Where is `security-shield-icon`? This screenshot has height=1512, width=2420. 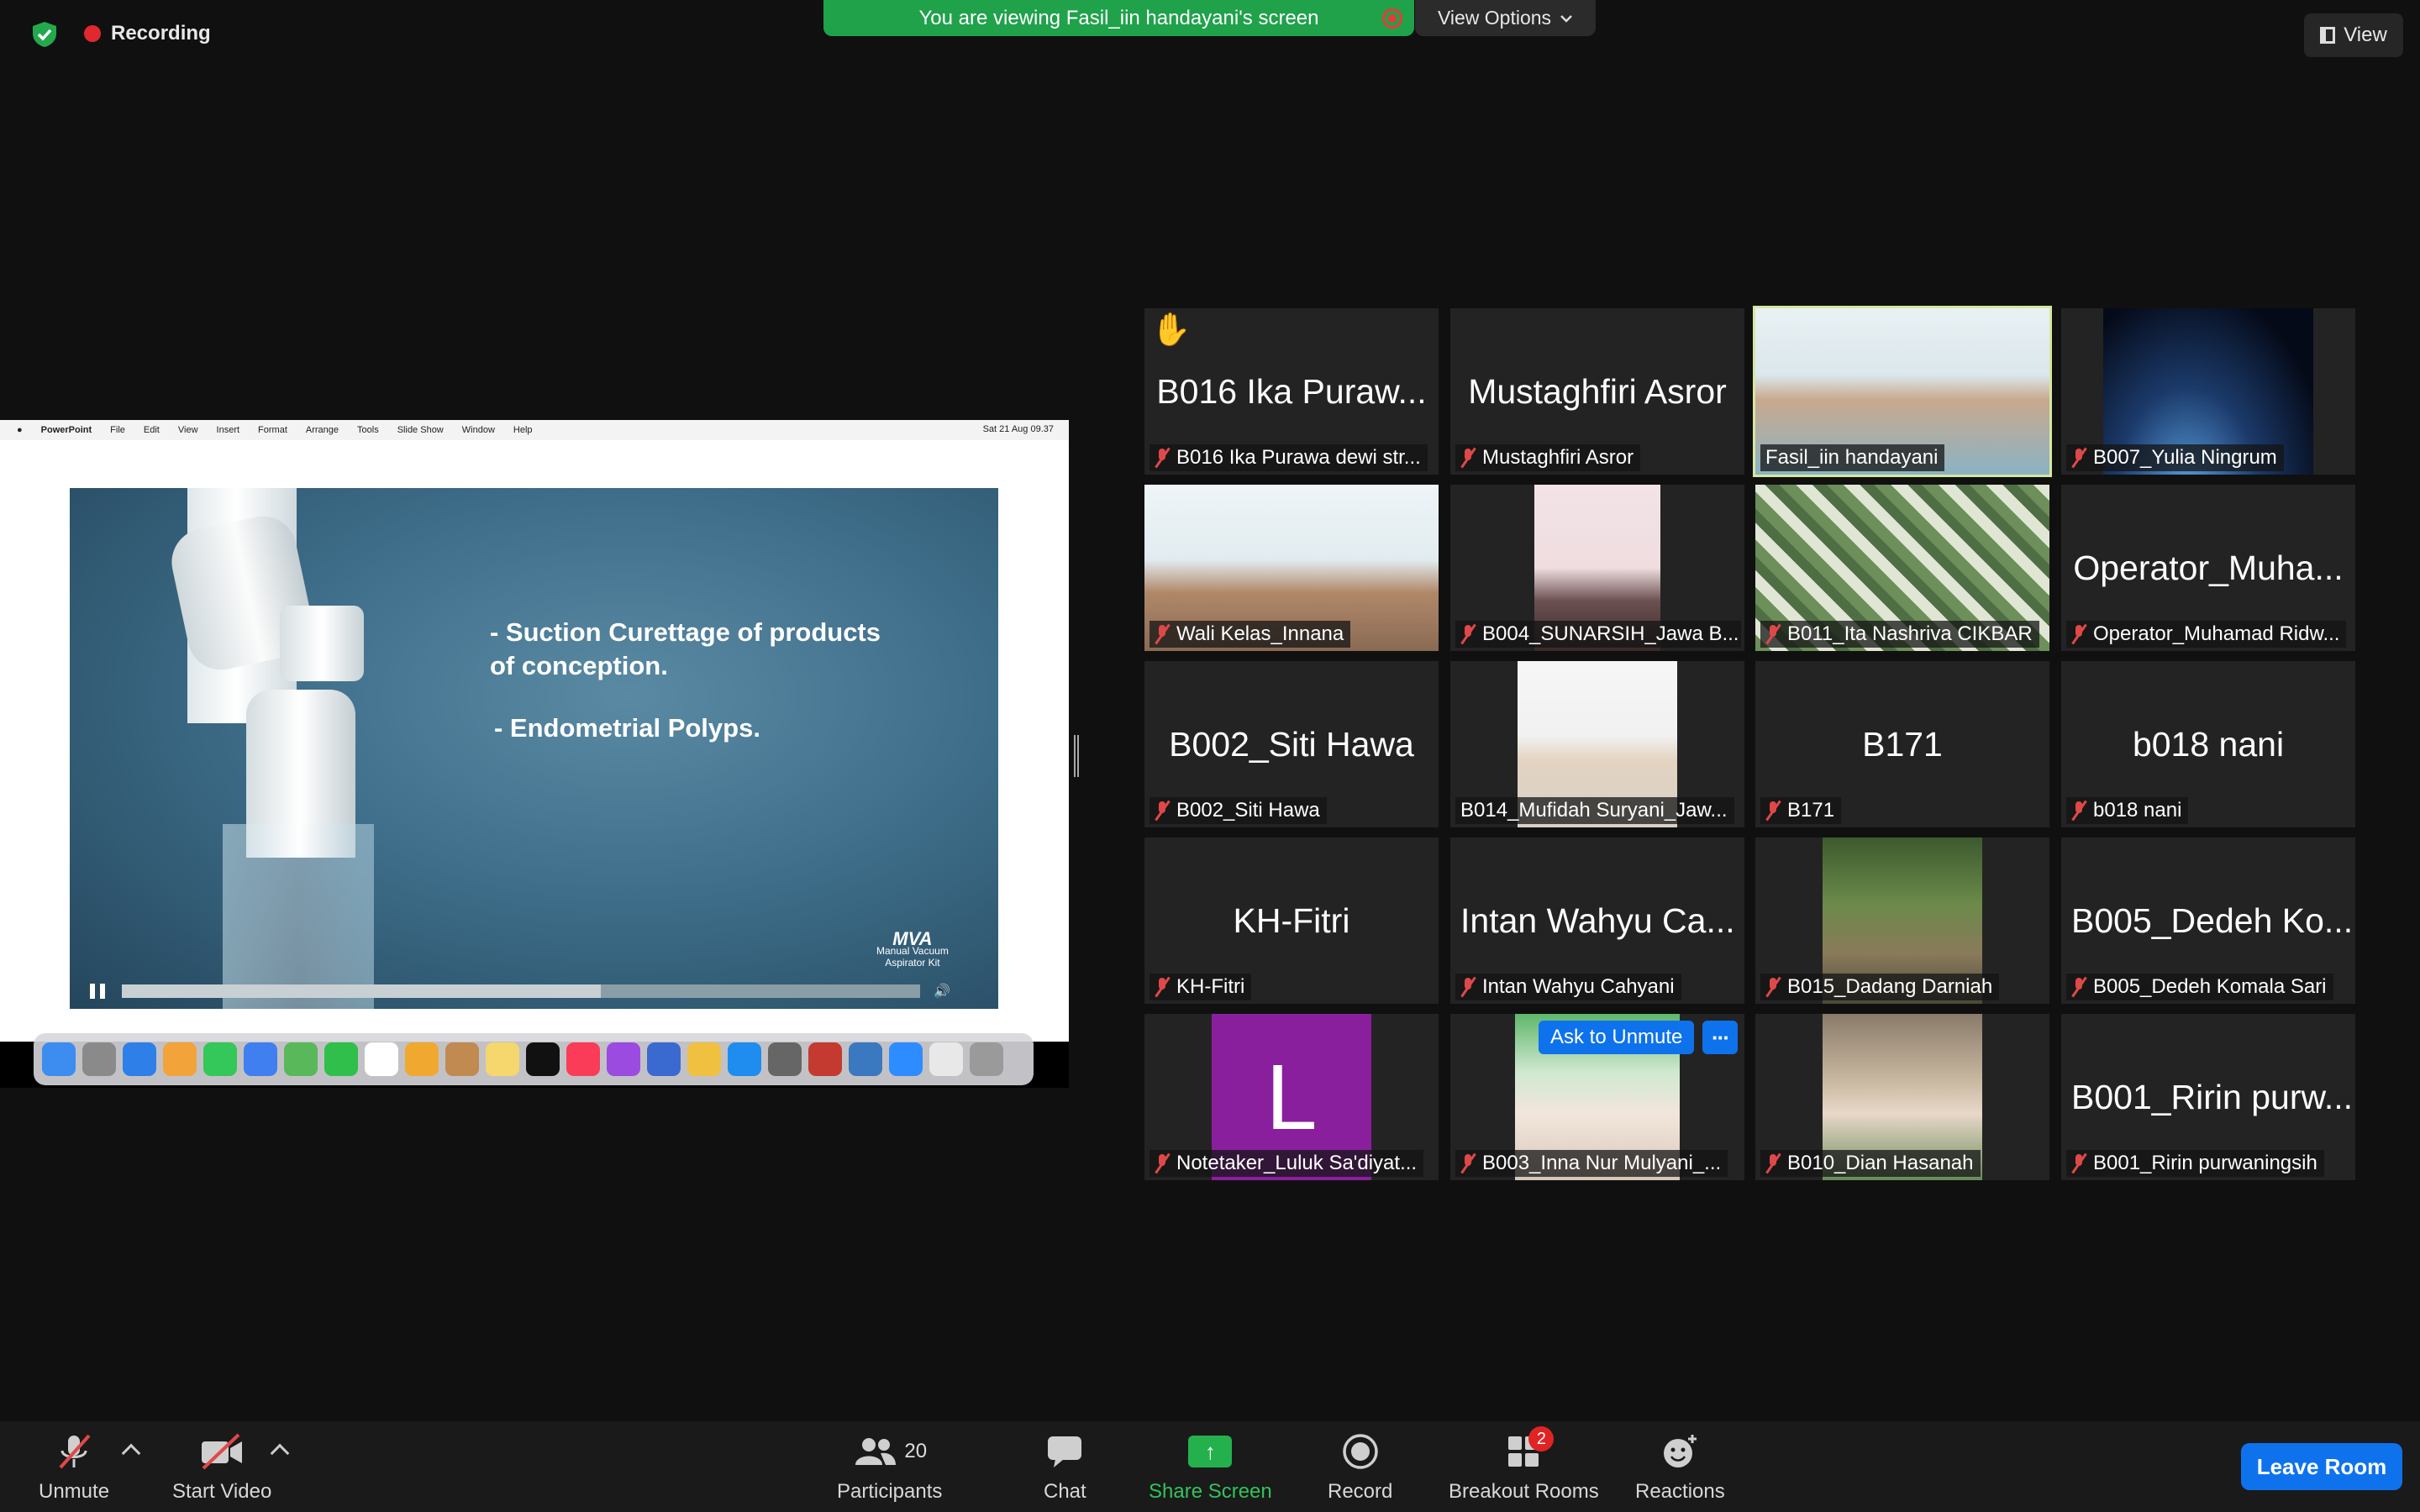
security-shield-icon is located at coordinates (44, 34).